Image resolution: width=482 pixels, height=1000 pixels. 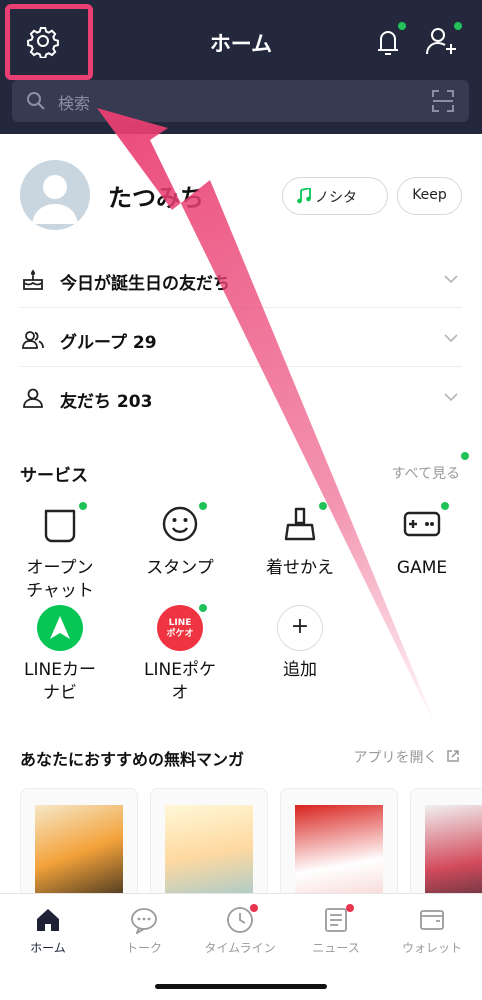 What do you see at coordinates (304, 196) in the screenshot?
I see `music-note-icon` at bounding box center [304, 196].